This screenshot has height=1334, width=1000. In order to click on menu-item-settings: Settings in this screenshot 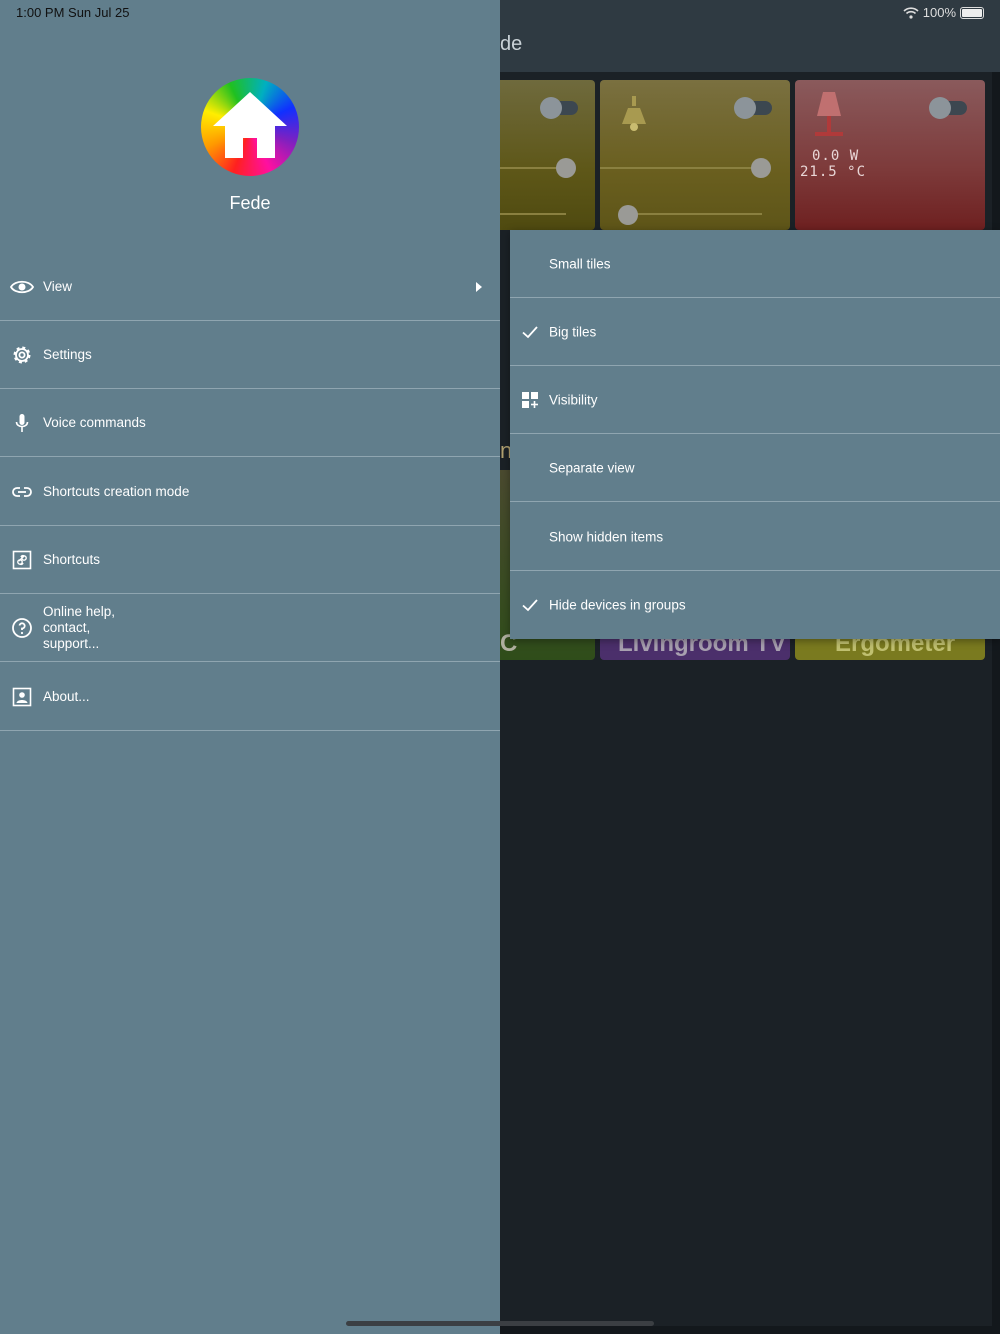, I will do `click(250, 355)`.